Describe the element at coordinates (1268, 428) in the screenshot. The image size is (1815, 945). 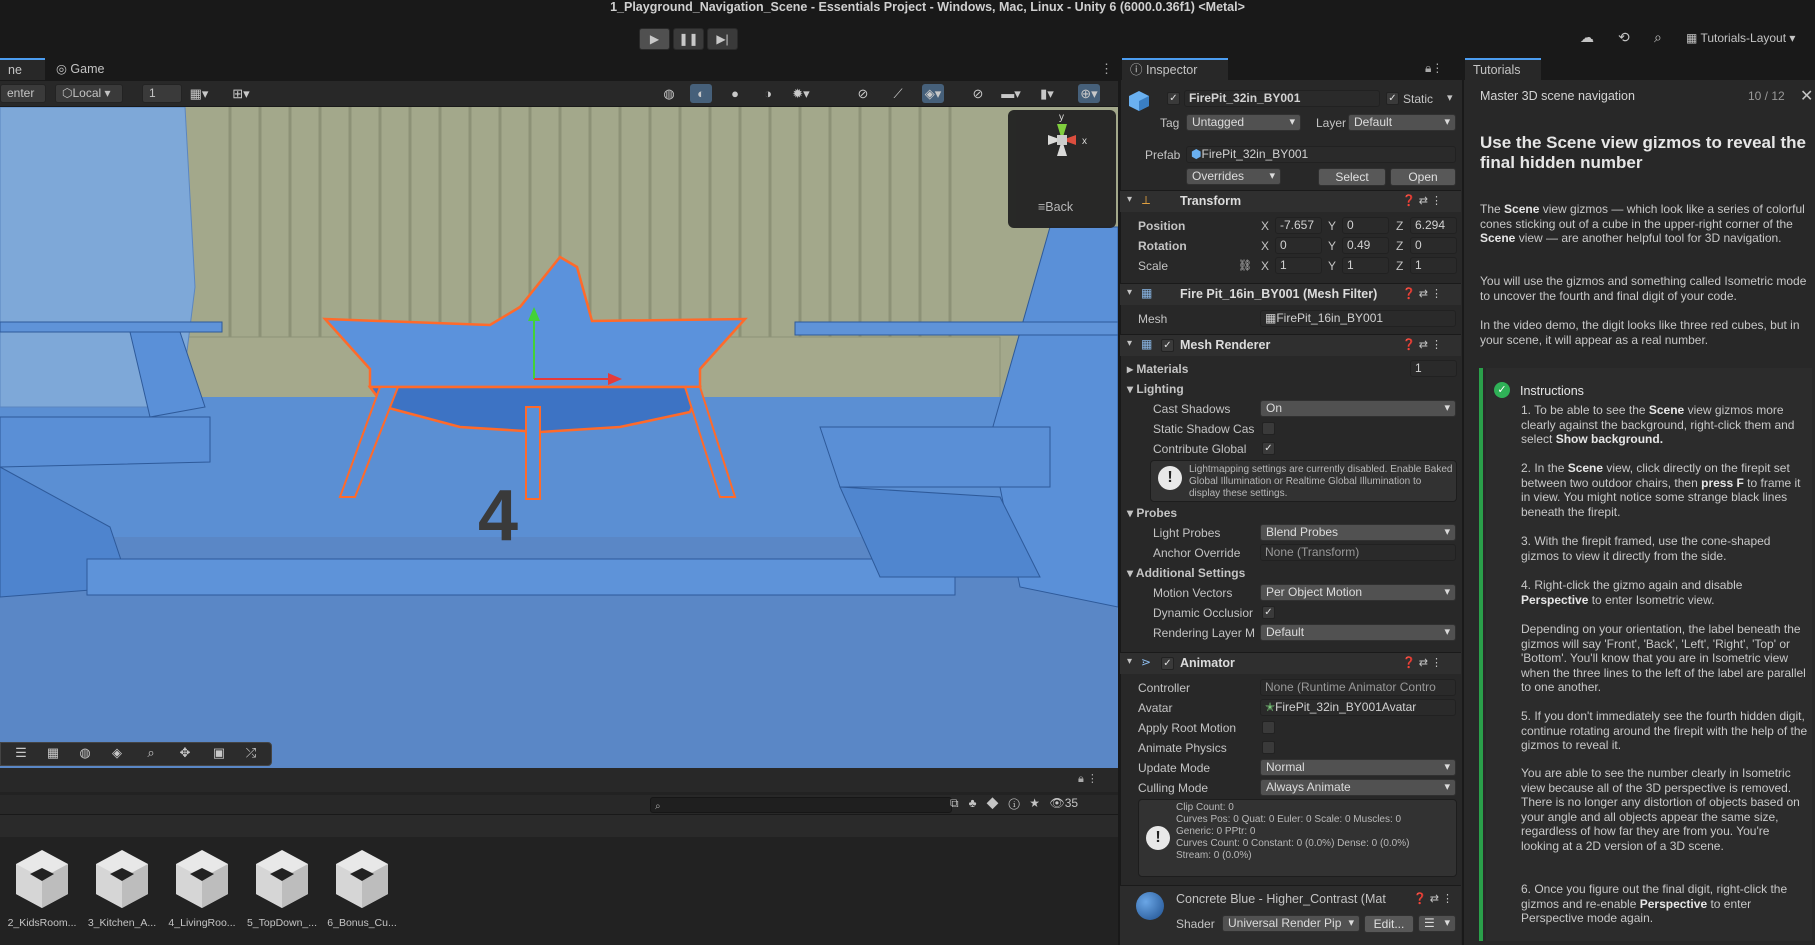
I see `static-shadow-checkbox` at that location.